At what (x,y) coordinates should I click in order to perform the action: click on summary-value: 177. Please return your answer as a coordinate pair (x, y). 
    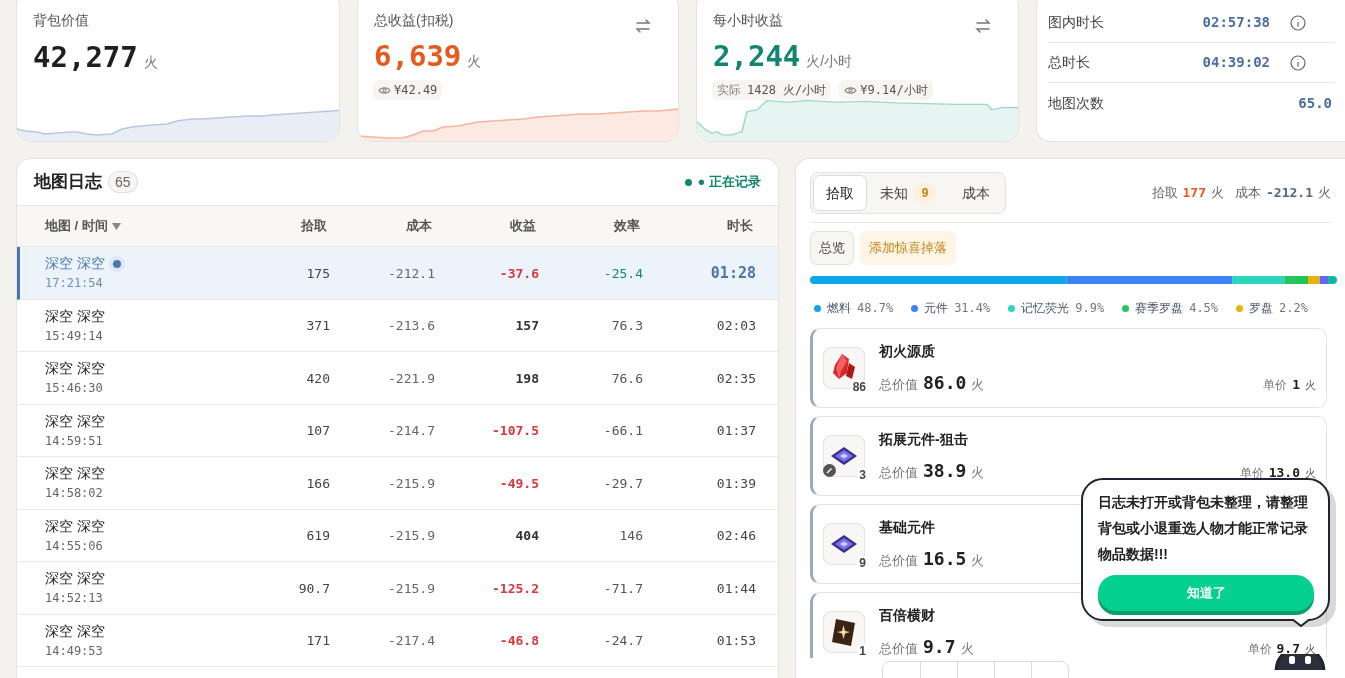
    Looking at the image, I should click on (1194, 193).